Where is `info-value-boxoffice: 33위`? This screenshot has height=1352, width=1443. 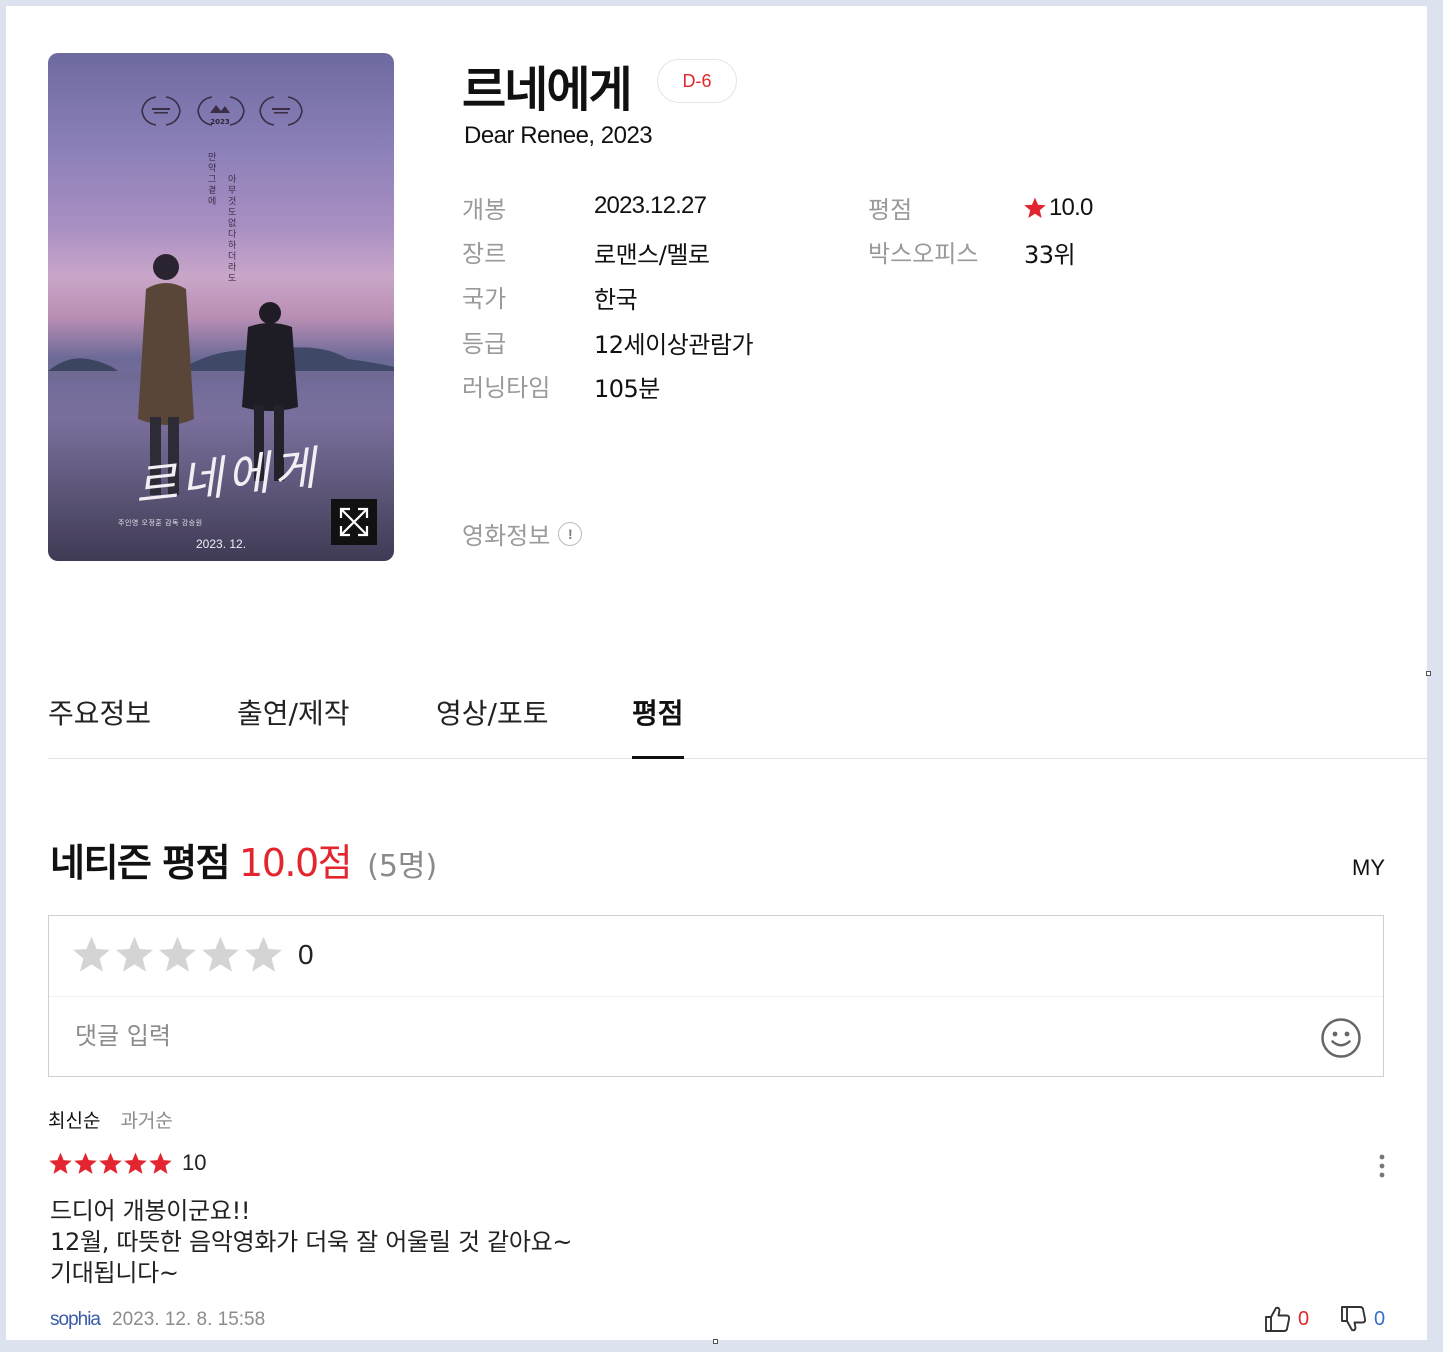
info-value-boxoffice: 33위 is located at coordinates (1050, 255).